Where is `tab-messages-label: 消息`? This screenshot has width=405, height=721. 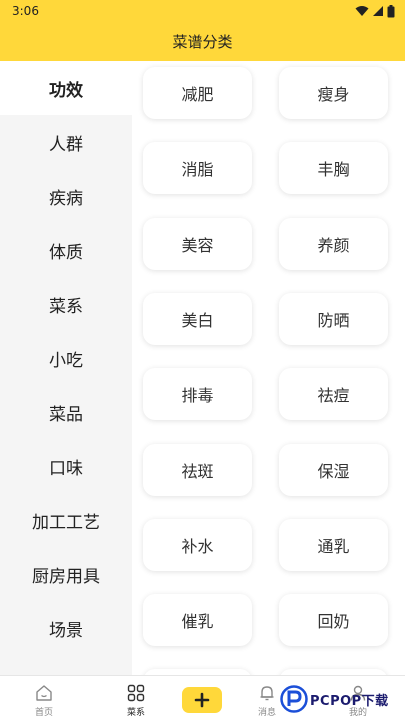 tab-messages-label: 消息 is located at coordinates (266, 713).